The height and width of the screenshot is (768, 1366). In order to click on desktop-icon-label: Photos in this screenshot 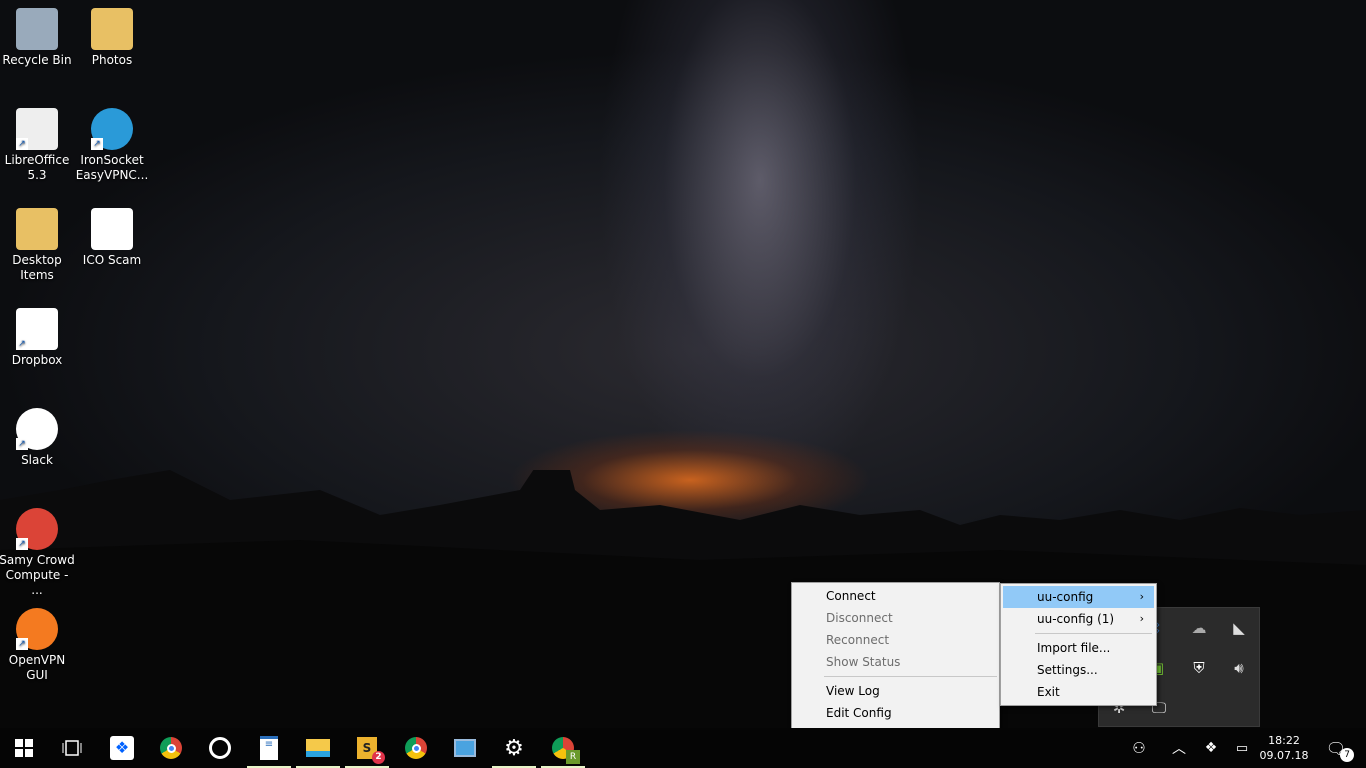, I will do `click(112, 60)`.